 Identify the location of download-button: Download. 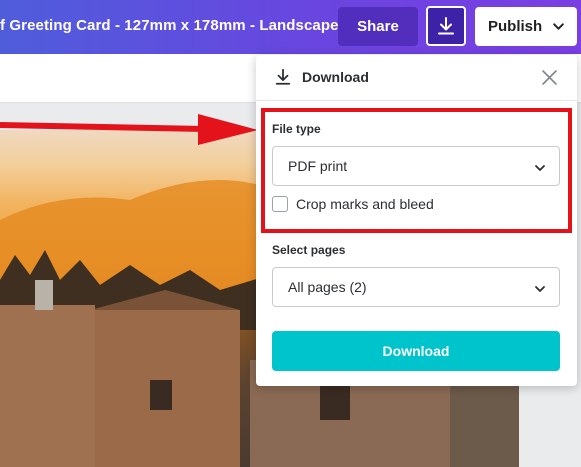
(416, 351).